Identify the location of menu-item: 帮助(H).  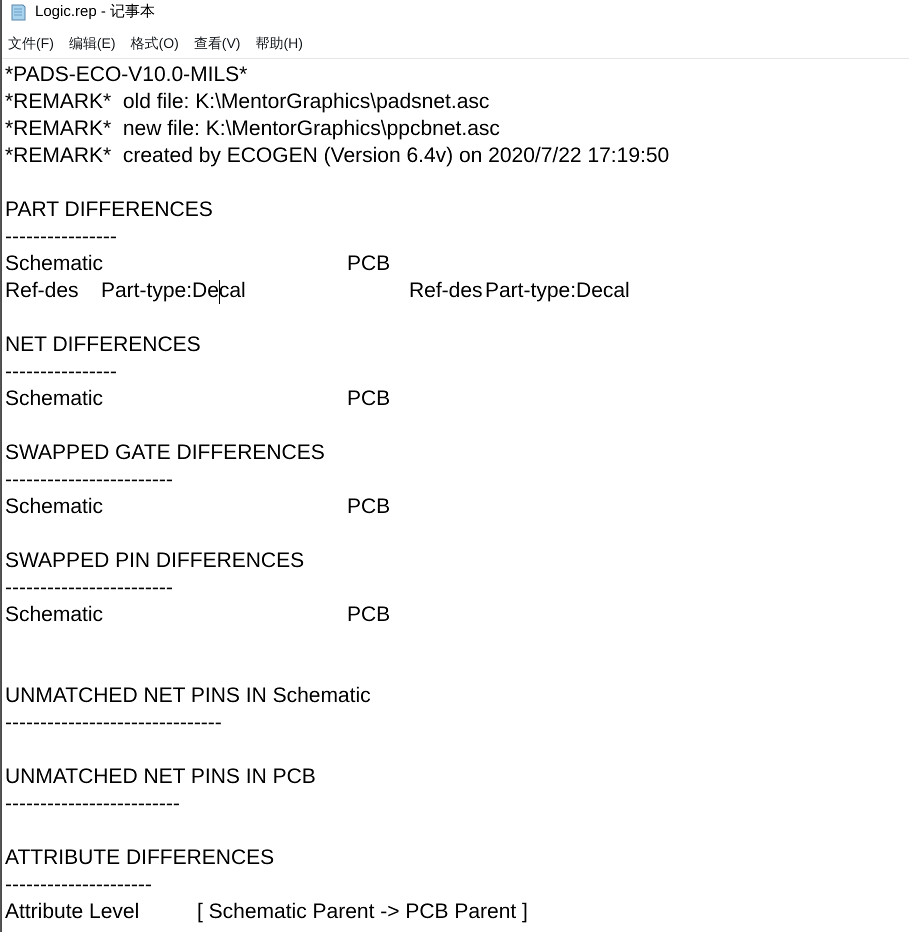
(278, 43).